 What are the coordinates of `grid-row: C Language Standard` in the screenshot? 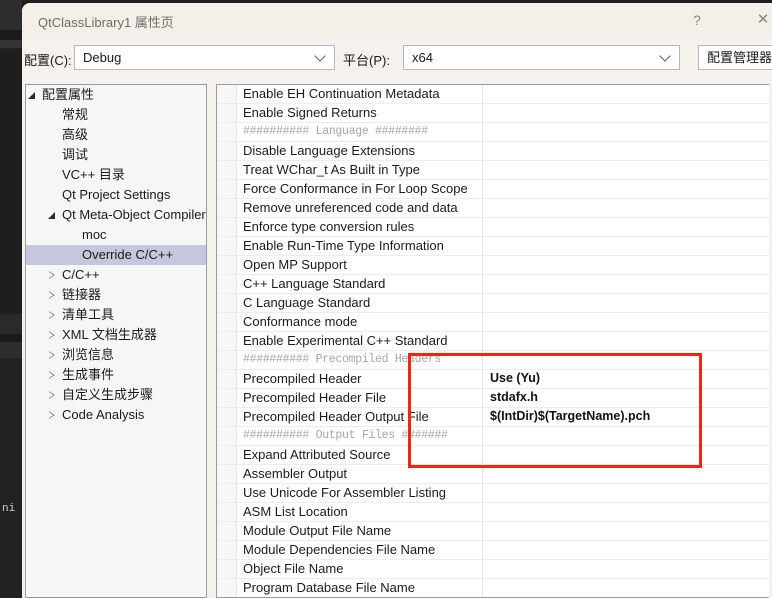 It's located at (493, 303).